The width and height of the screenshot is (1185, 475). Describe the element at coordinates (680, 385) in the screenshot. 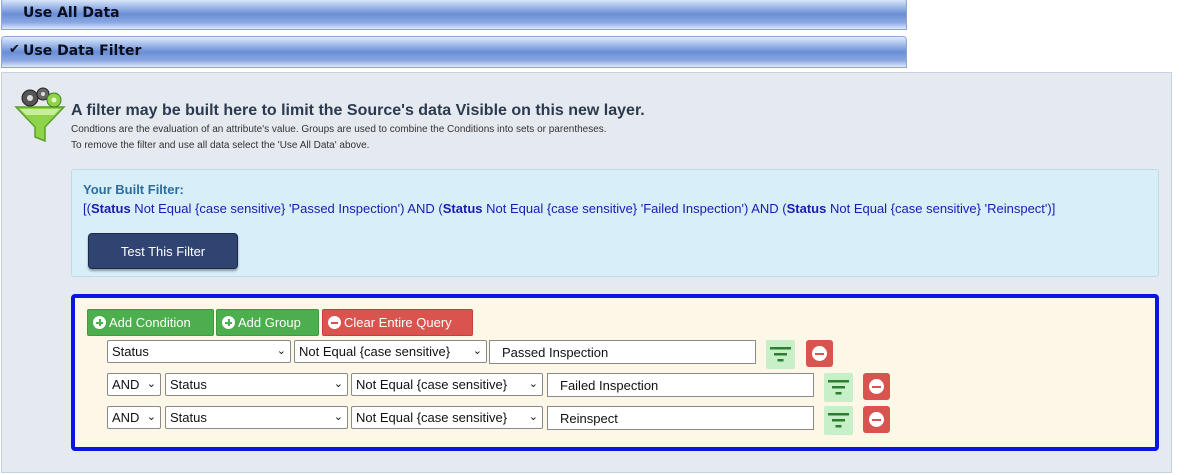

I see `value-input: Failed Inspection` at that location.